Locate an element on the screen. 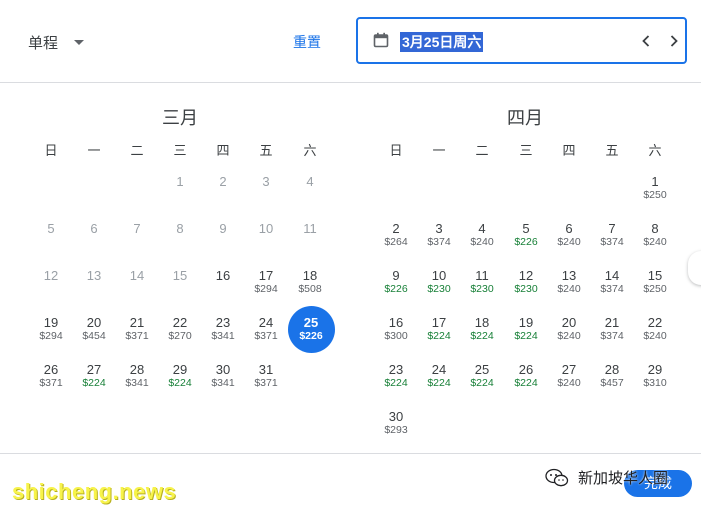 This screenshot has width=701, height=510. april-day-2: 2 $264 is located at coordinates (396, 235).